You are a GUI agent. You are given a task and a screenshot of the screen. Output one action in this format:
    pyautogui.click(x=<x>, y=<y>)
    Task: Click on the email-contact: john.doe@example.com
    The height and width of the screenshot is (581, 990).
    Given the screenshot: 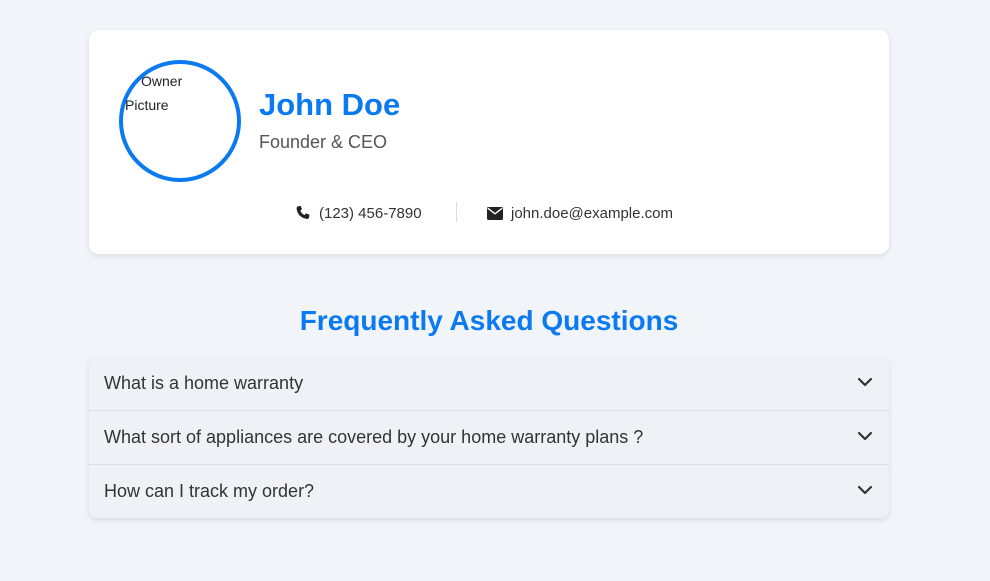 What is the action you would take?
    pyautogui.click(x=580, y=213)
    